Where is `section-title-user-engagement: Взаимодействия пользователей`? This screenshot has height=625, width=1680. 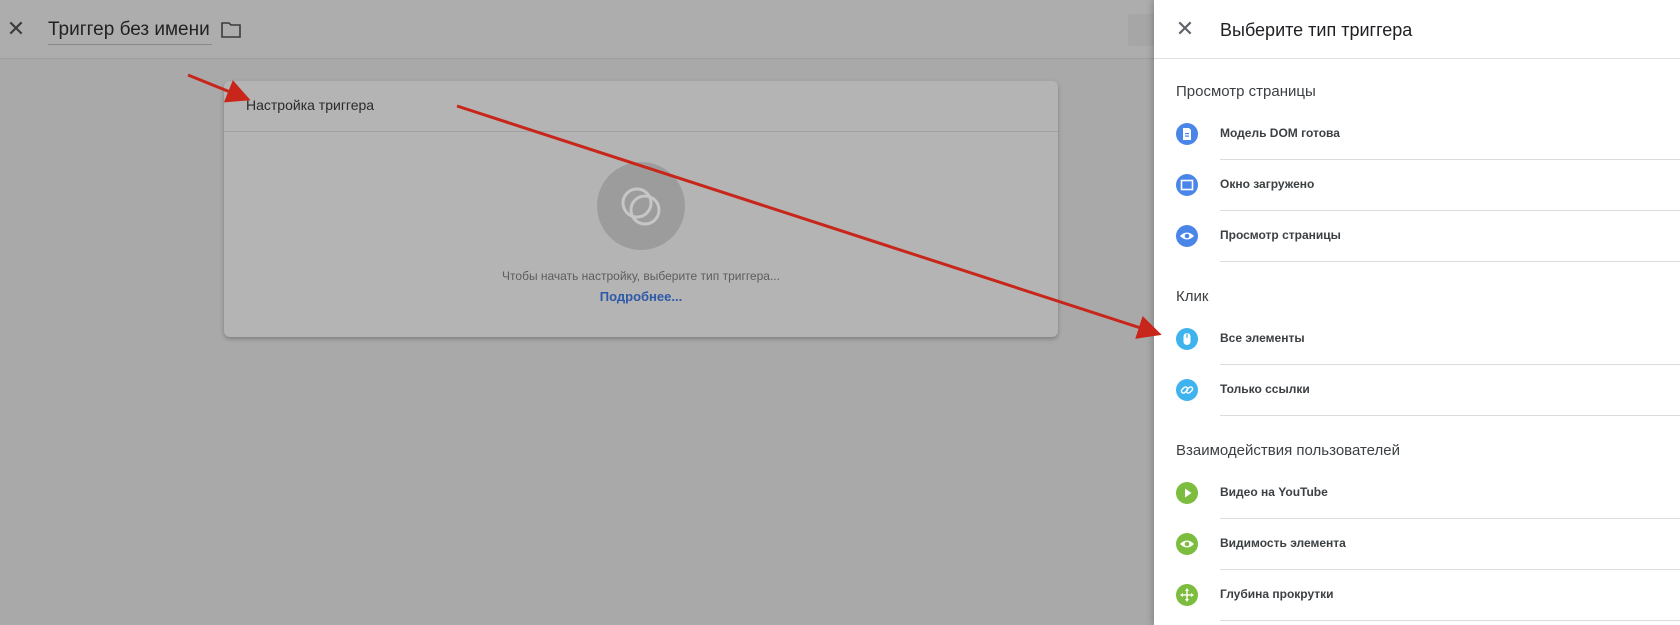 section-title-user-engagement: Взаимодействия пользователей is located at coordinates (1288, 450).